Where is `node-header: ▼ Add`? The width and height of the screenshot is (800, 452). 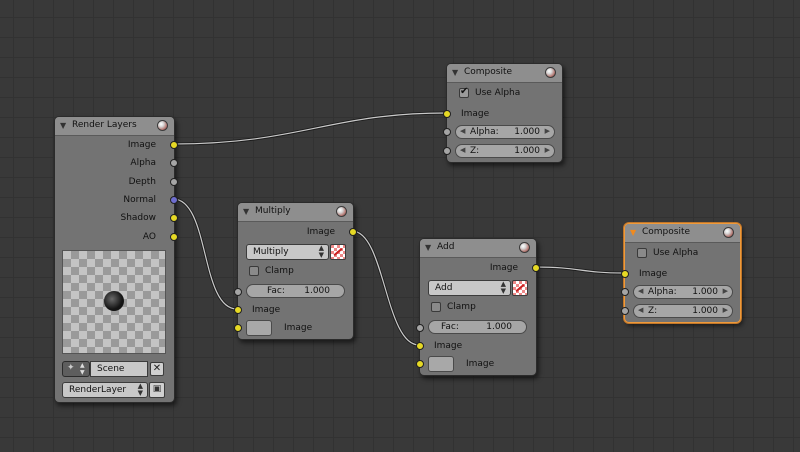 node-header: ▼ Add is located at coordinates (478, 248).